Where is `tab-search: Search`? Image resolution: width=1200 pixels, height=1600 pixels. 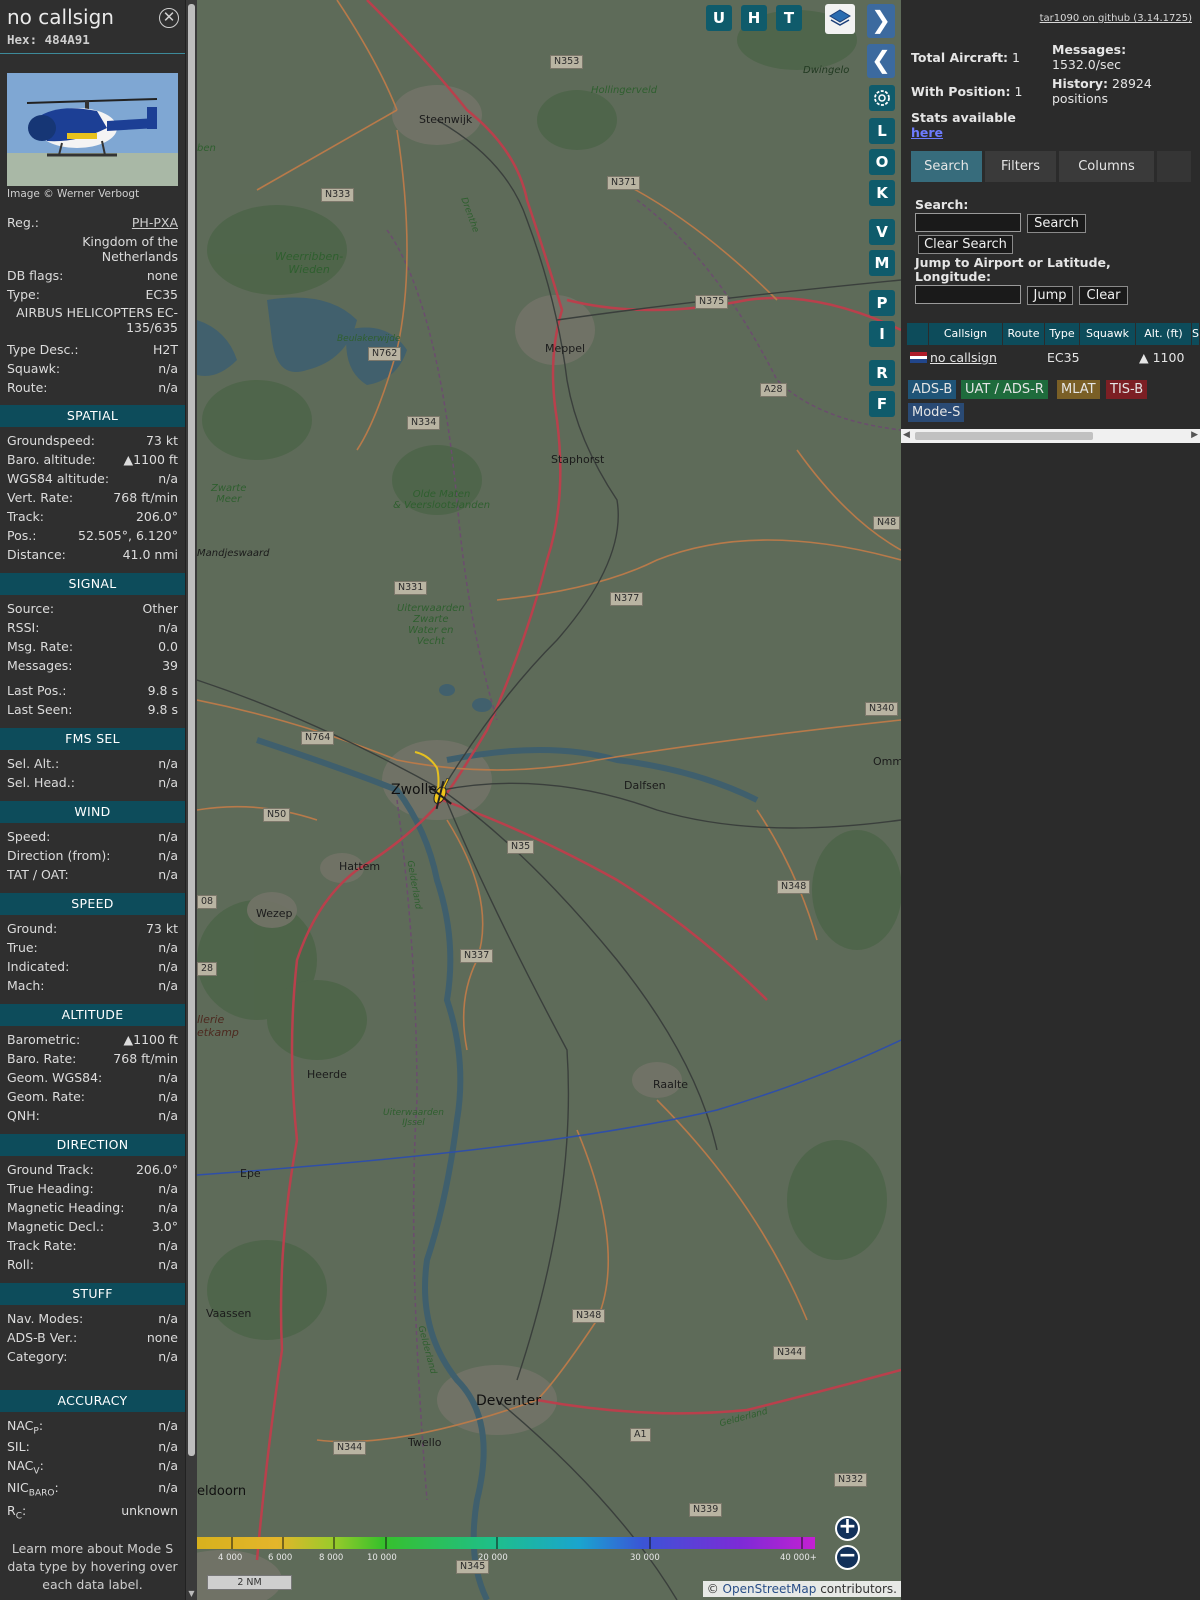
tab-search: Search is located at coordinates (946, 166).